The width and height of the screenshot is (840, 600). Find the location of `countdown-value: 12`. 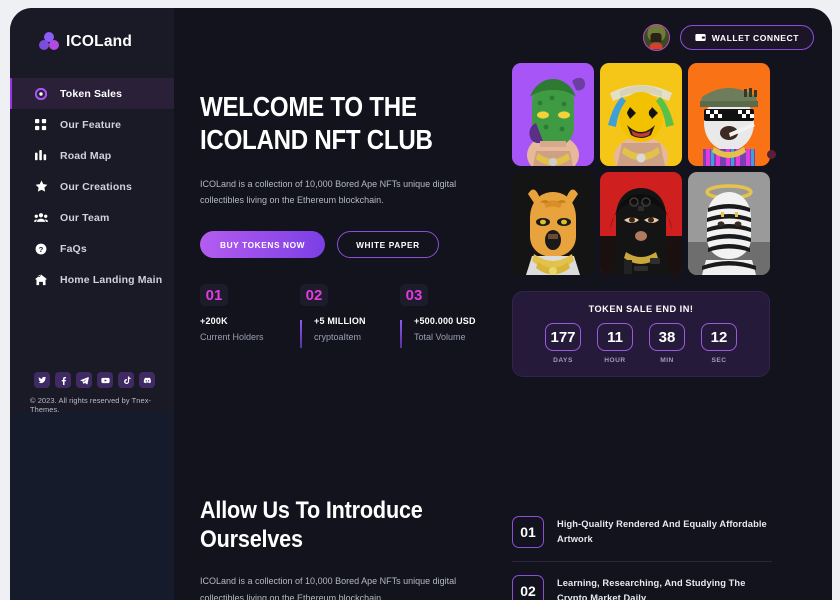

countdown-value: 12 is located at coordinates (719, 337).